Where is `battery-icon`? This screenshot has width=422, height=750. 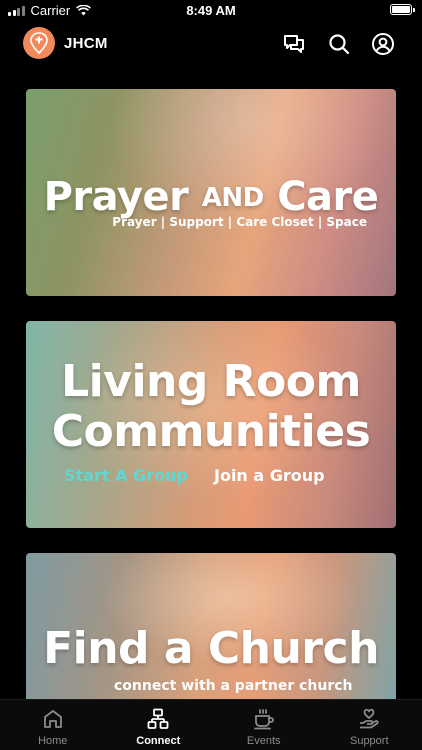 battery-icon is located at coordinates (402, 9).